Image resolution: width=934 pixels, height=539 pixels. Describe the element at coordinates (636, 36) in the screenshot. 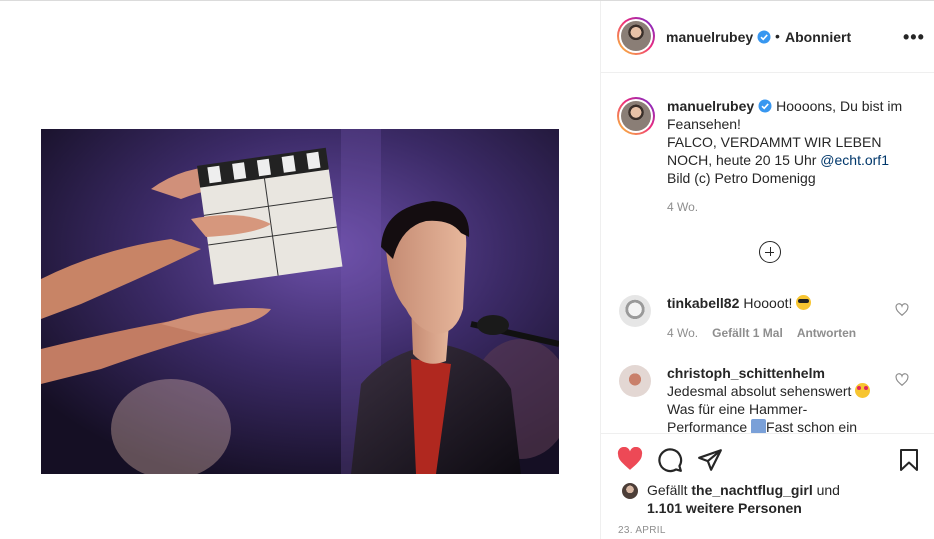

I see `author-avatar` at that location.